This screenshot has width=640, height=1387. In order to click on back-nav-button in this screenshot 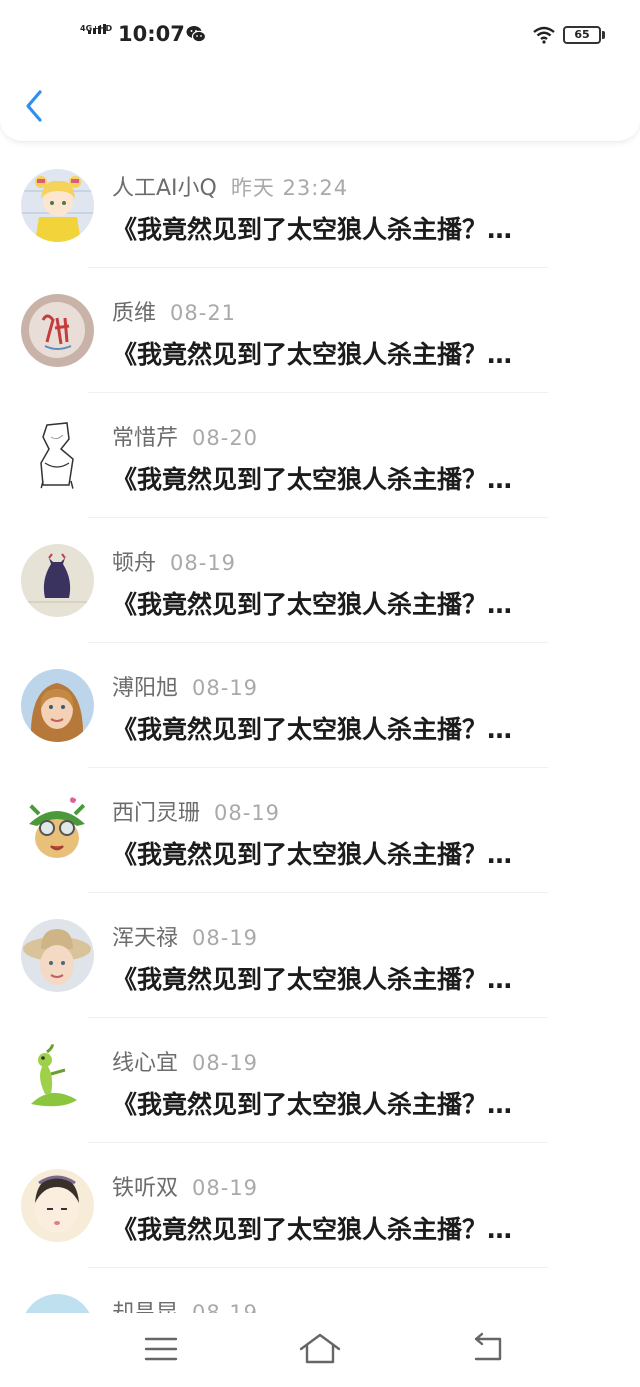, I will do `click(488, 1349)`.